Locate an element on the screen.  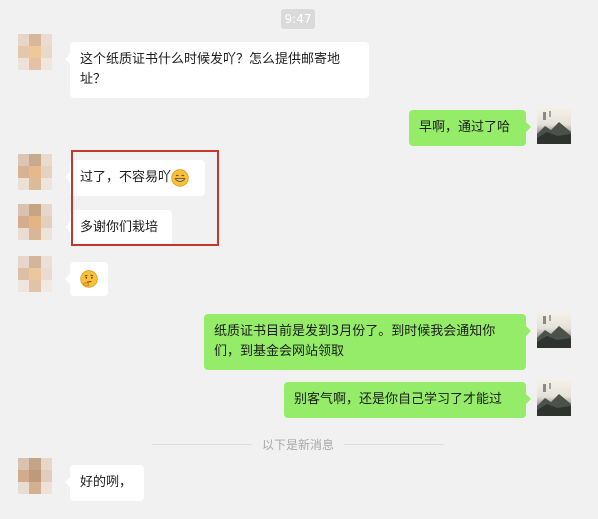
message-text: 纸质证书目前是发到3月份了。到时候我会通知你们，到基金会网站领取 is located at coordinates (355, 341).